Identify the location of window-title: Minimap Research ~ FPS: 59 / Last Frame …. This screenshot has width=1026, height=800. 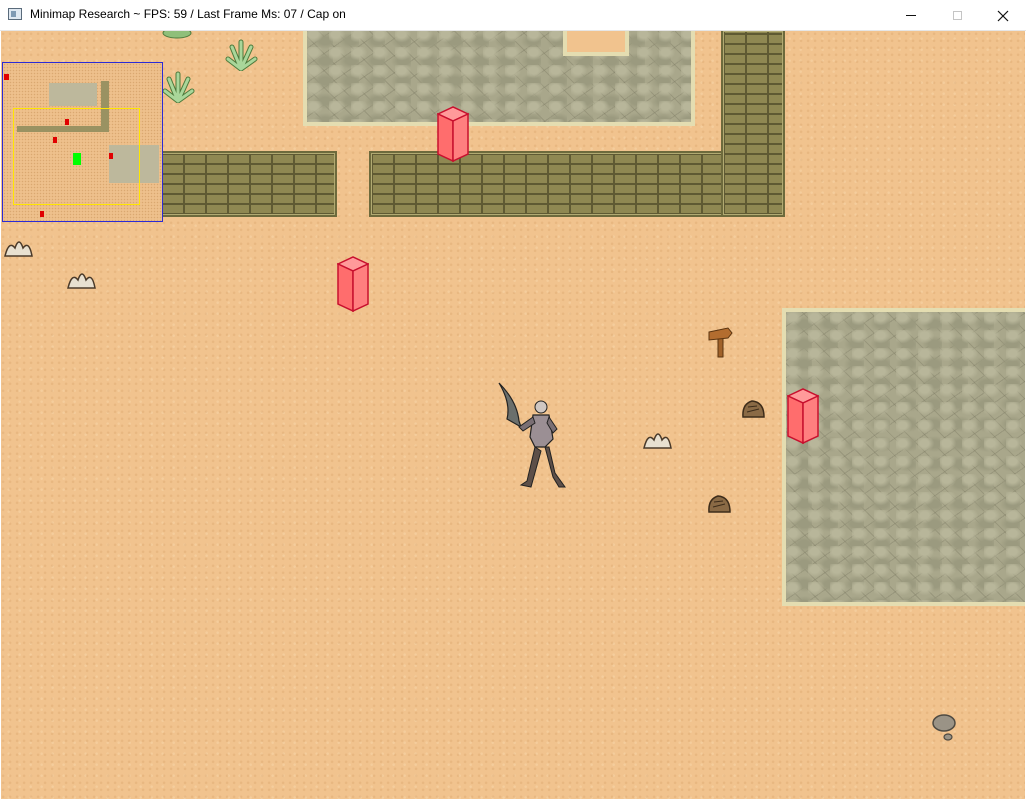
(188, 14).